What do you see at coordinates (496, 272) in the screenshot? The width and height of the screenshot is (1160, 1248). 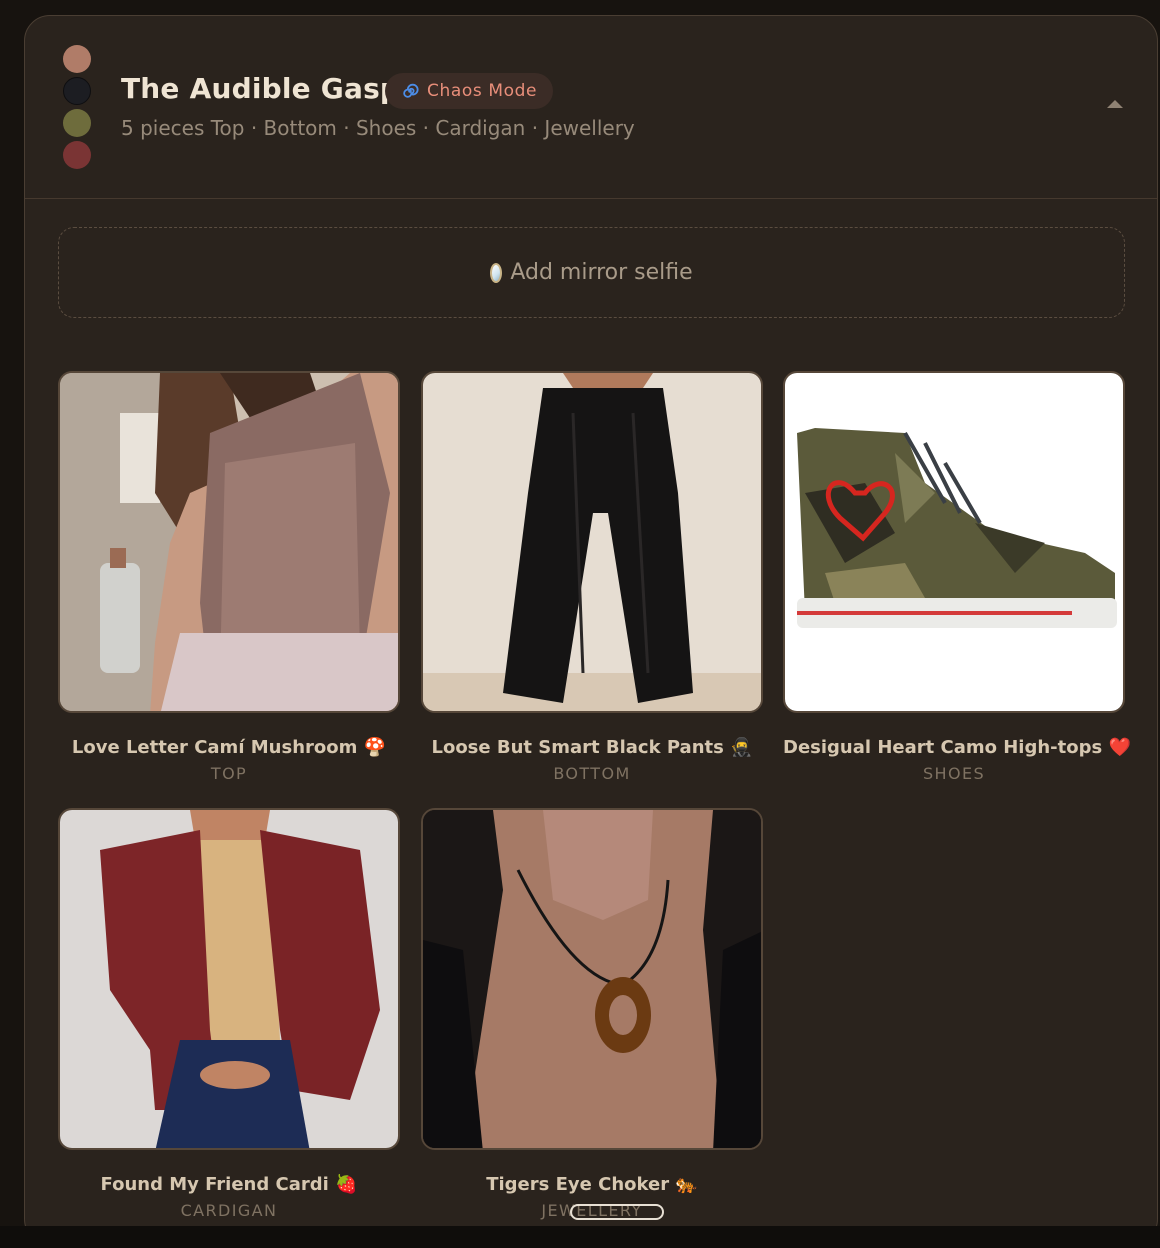 I see `mirror-icon` at bounding box center [496, 272].